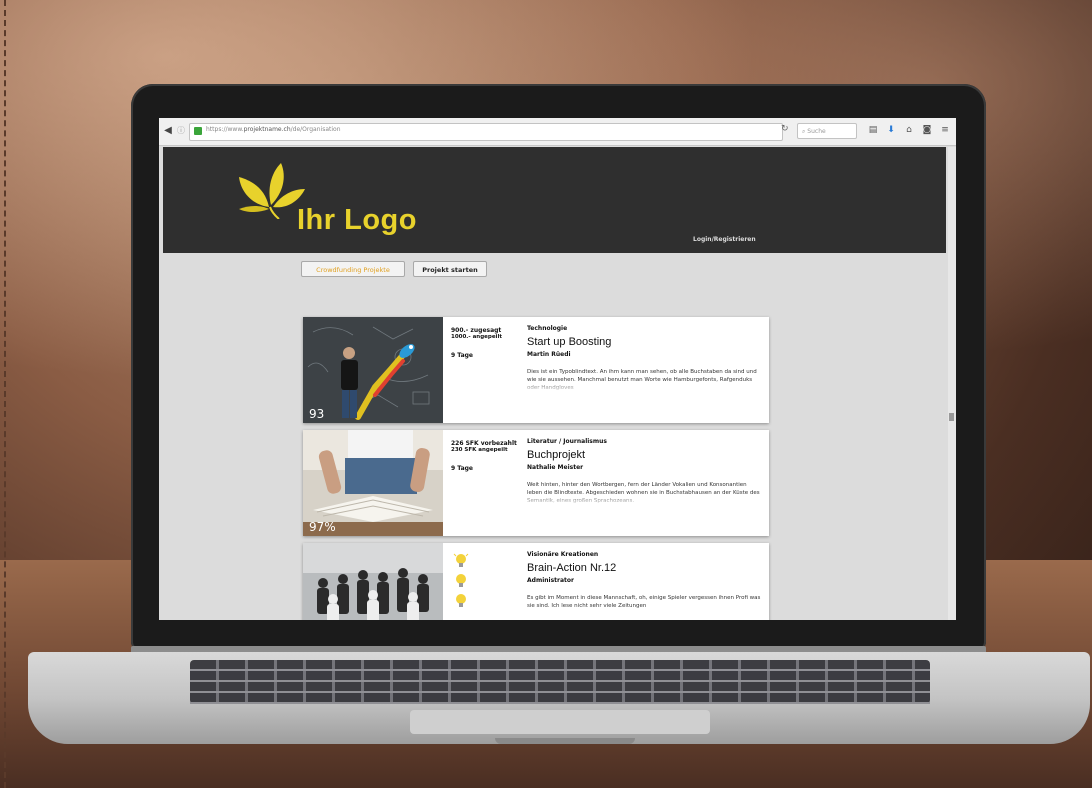 This screenshot has height=788, width=1092. Describe the element at coordinates (952, 383) in the screenshot. I see `scrollbar` at that location.